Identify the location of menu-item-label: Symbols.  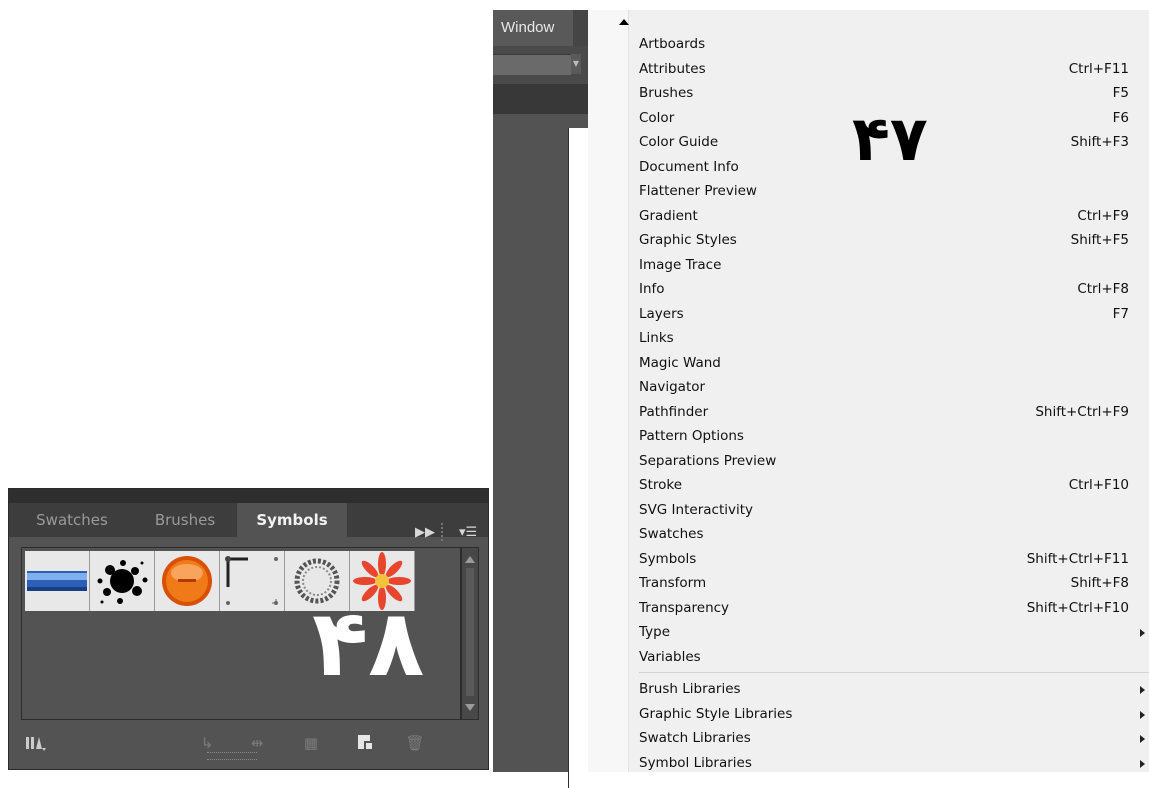
(668, 558).